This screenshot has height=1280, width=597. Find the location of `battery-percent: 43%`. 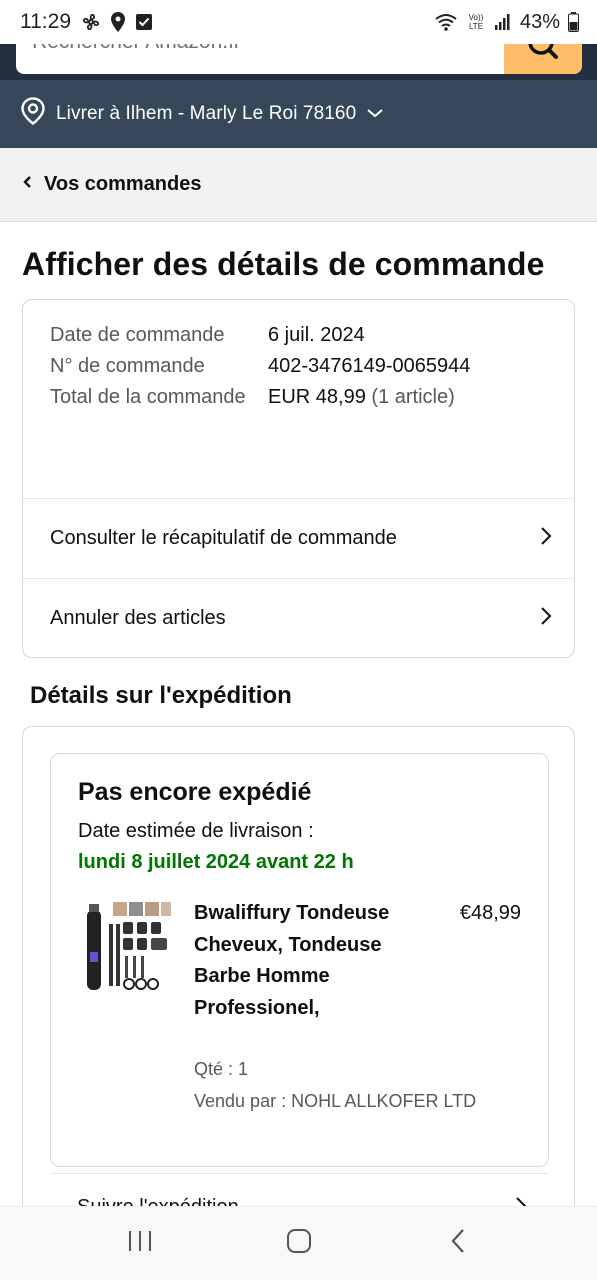

battery-percent: 43% is located at coordinates (539, 21).